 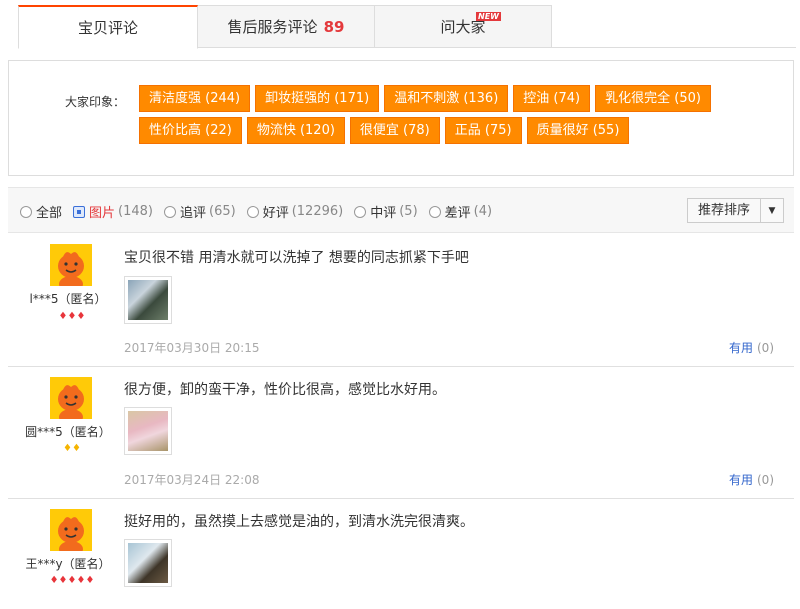 I want to click on filter-label: 差评, so click(x=457, y=213).